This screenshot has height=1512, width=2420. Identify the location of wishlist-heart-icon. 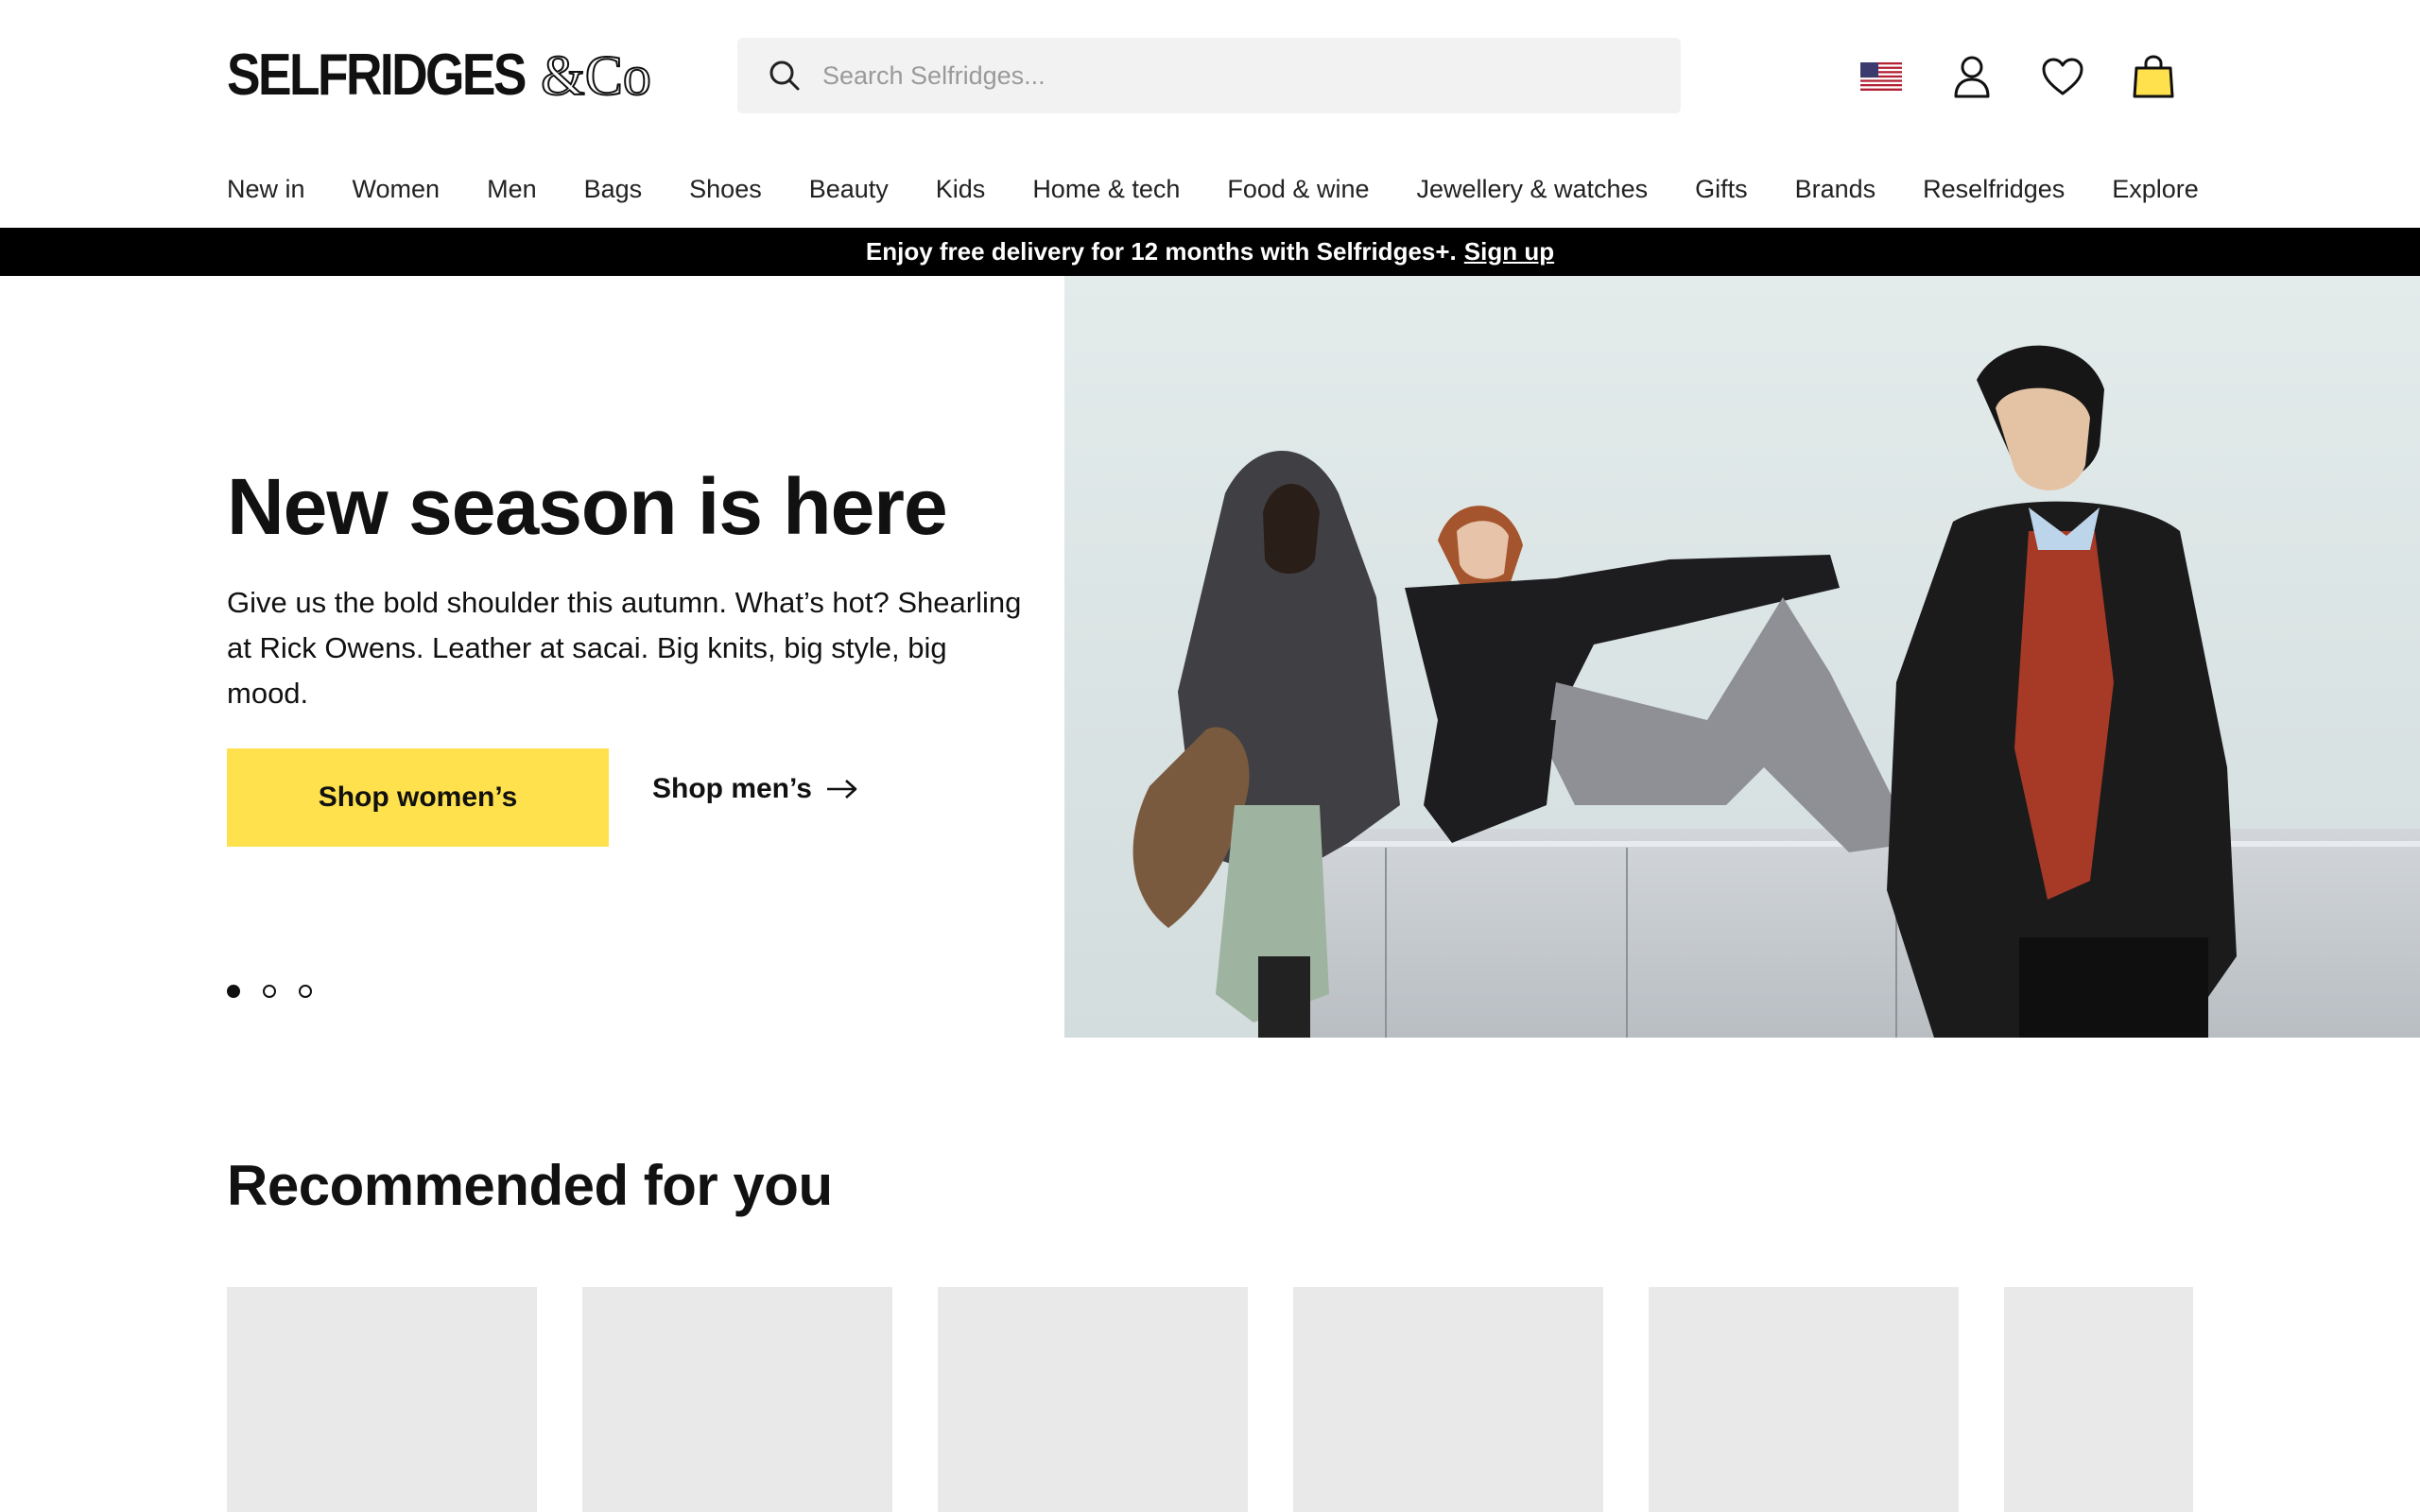
(2062, 76).